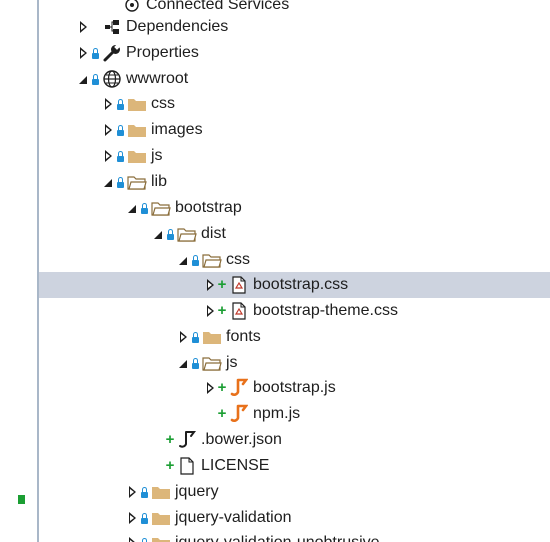 Image resolution: width=550 pixels, height=542 pixels. Describe the element at coordinates (294, 79) in the screenshot. I see `tree-item-wwwroot: wwwroot` at that location.